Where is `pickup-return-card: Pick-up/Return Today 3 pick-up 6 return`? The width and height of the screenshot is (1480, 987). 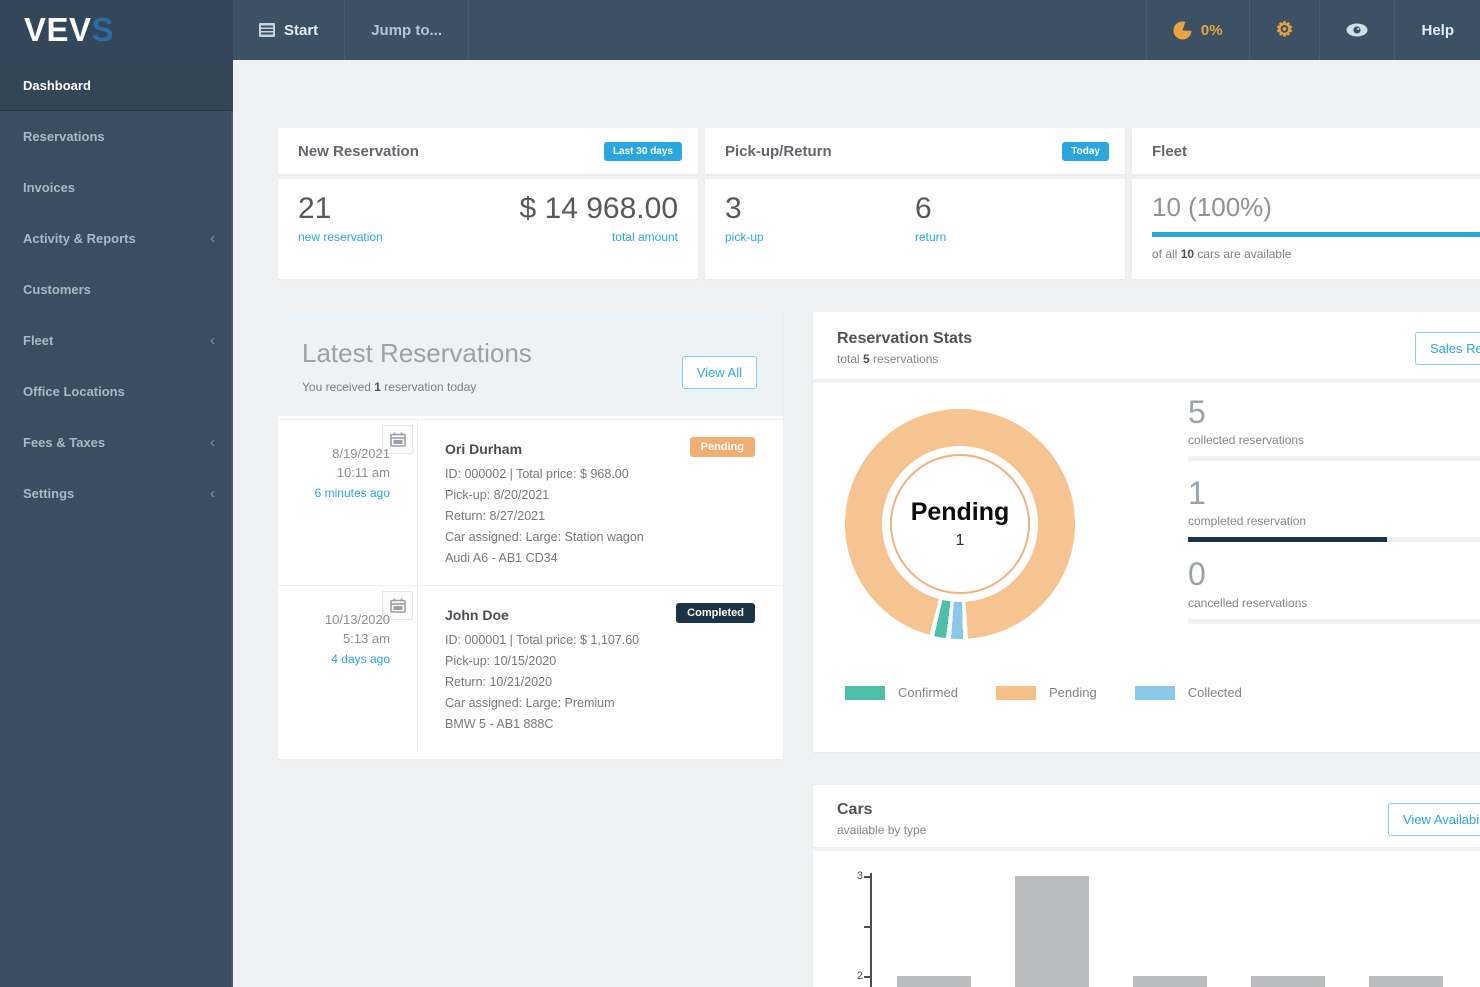 pickup-return-card: Pick-up/Return Today 3 pick-up 6 return is located at coordinates (915, 203).